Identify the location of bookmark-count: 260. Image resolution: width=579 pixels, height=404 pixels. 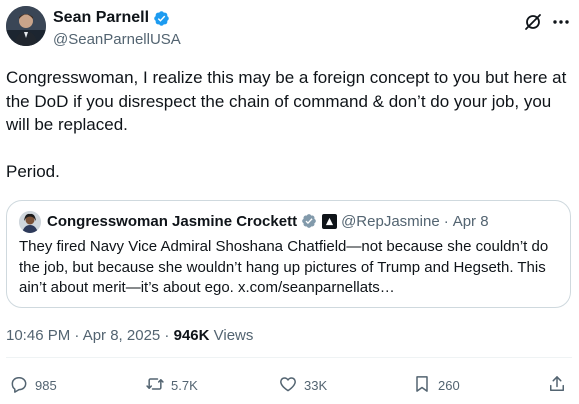
(449, 385).